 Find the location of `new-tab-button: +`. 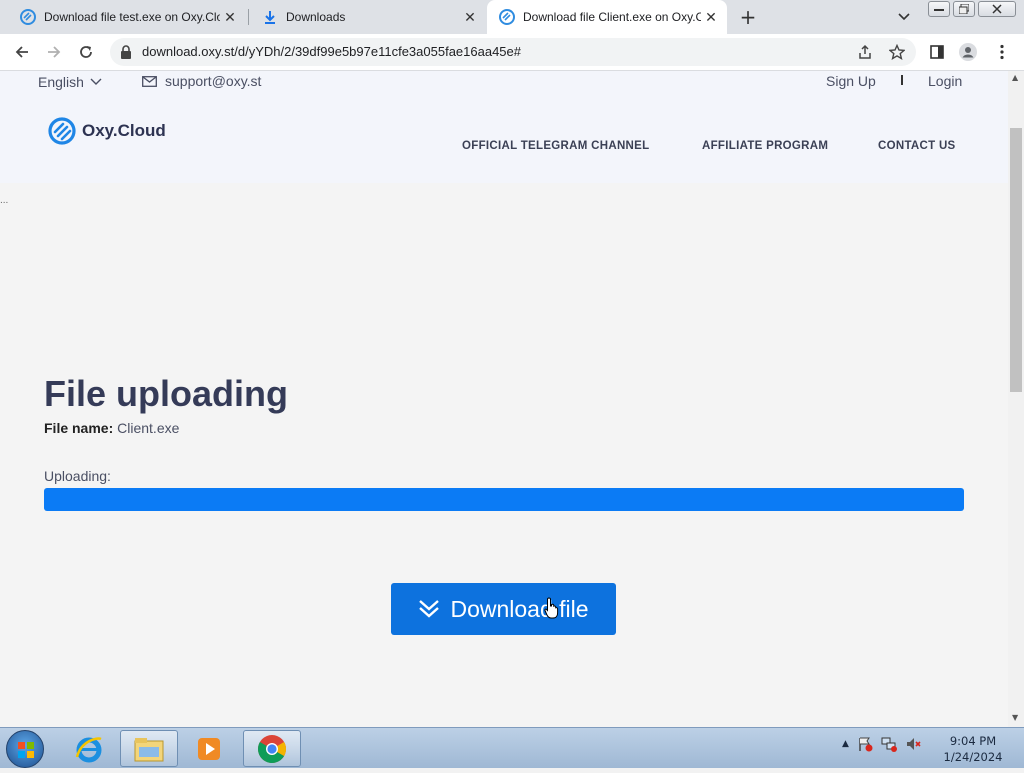

new-tab-button: + is located at coordinates (748, 17).